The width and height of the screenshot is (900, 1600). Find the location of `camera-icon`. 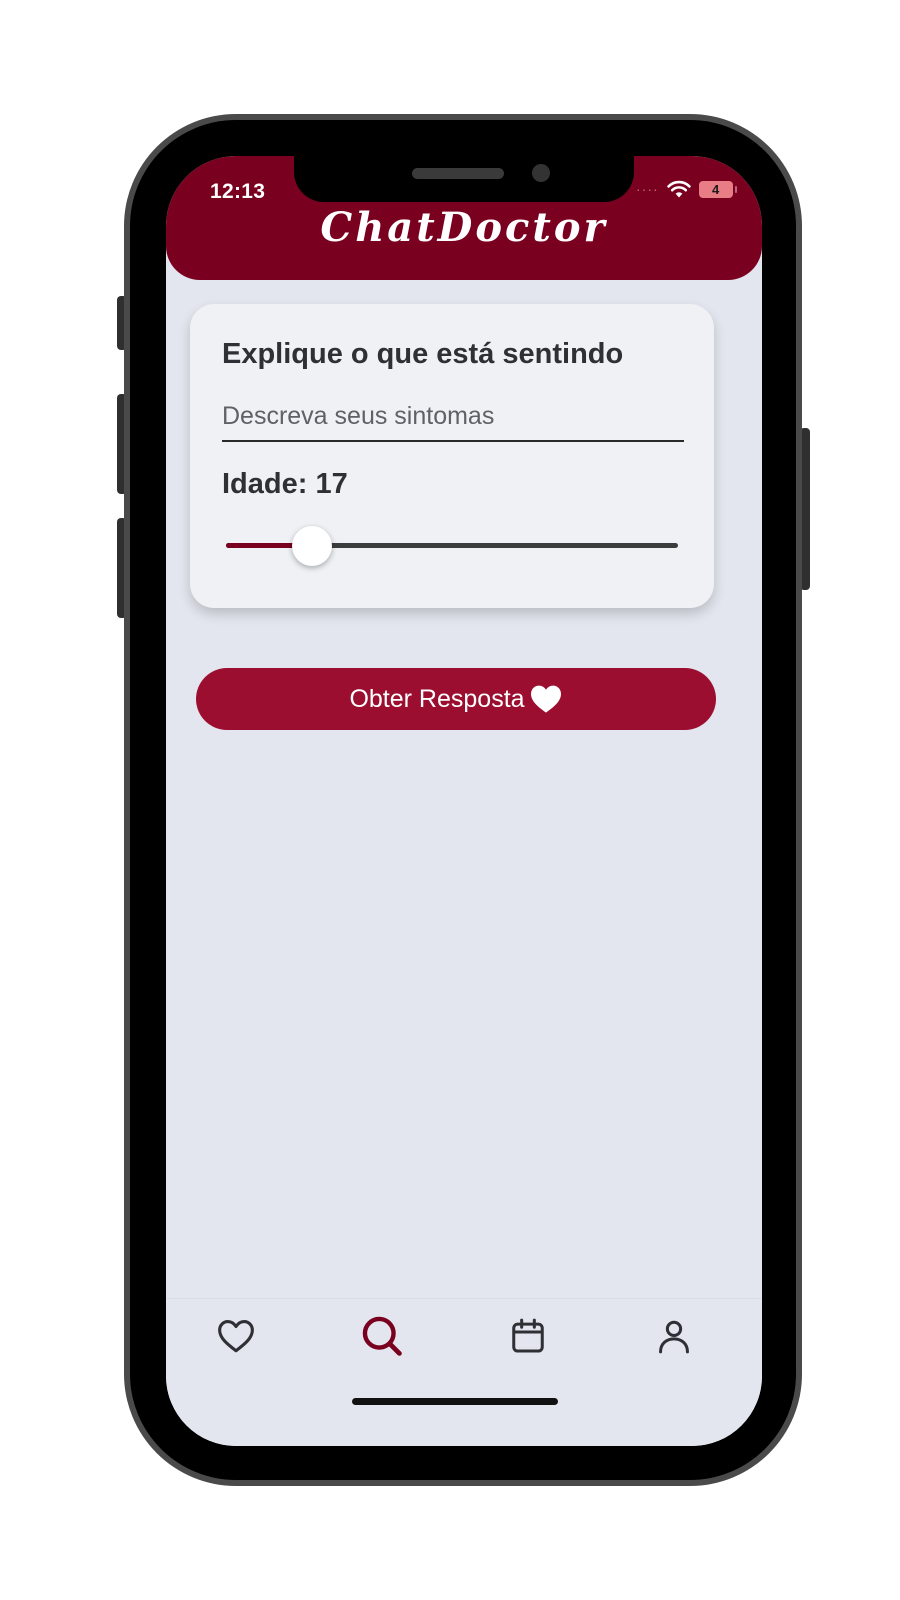

camera-icon is located at coordinates (541, 173).